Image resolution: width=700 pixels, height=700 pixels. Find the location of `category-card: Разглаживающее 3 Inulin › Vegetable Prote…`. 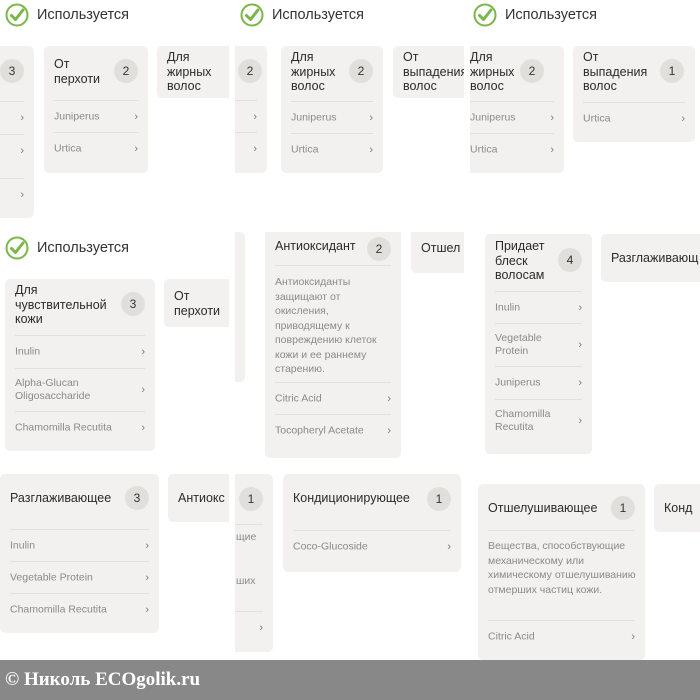

category-card: Разглаживающее 3 Inulin › Vegetable Prote… is located at coordinates (79, 553).